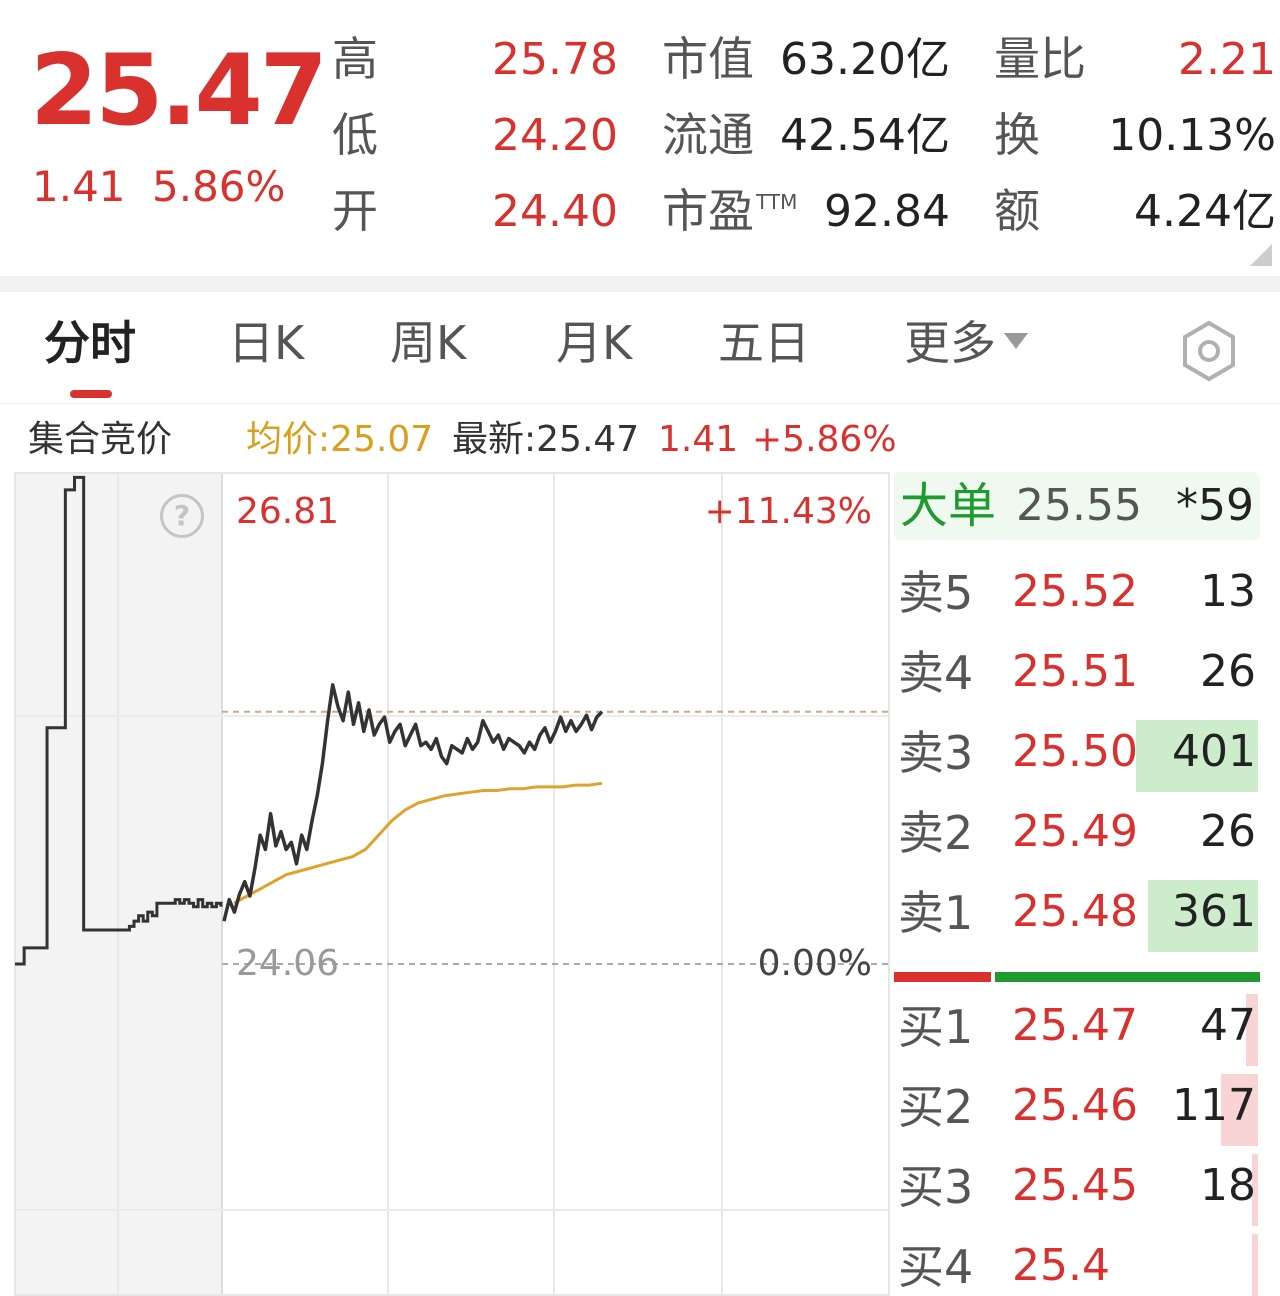  What do you see at coordinates (777, 202) in the screenshot?
I see `pe-ttm-superscript: TTM` at bounding box center [777, 202].